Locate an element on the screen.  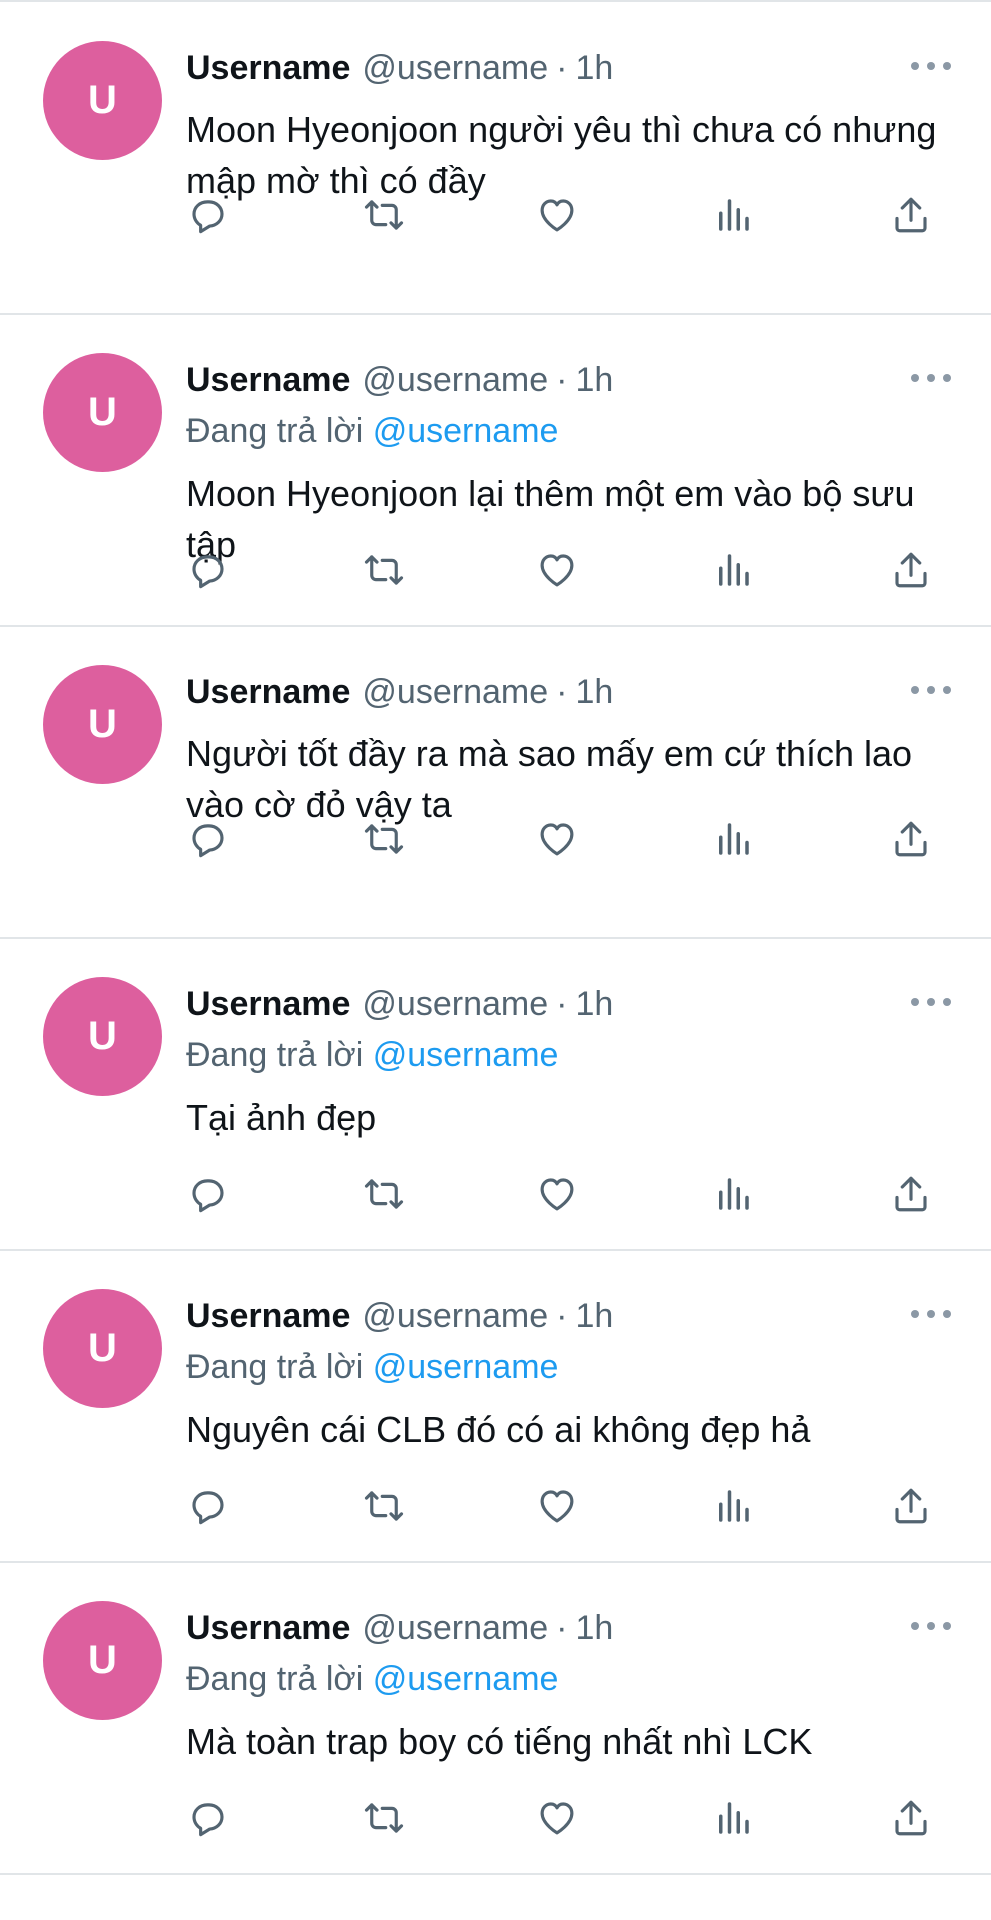
tweet-text: Tại ảnh đẹp is located at coordinates (281, 1117).